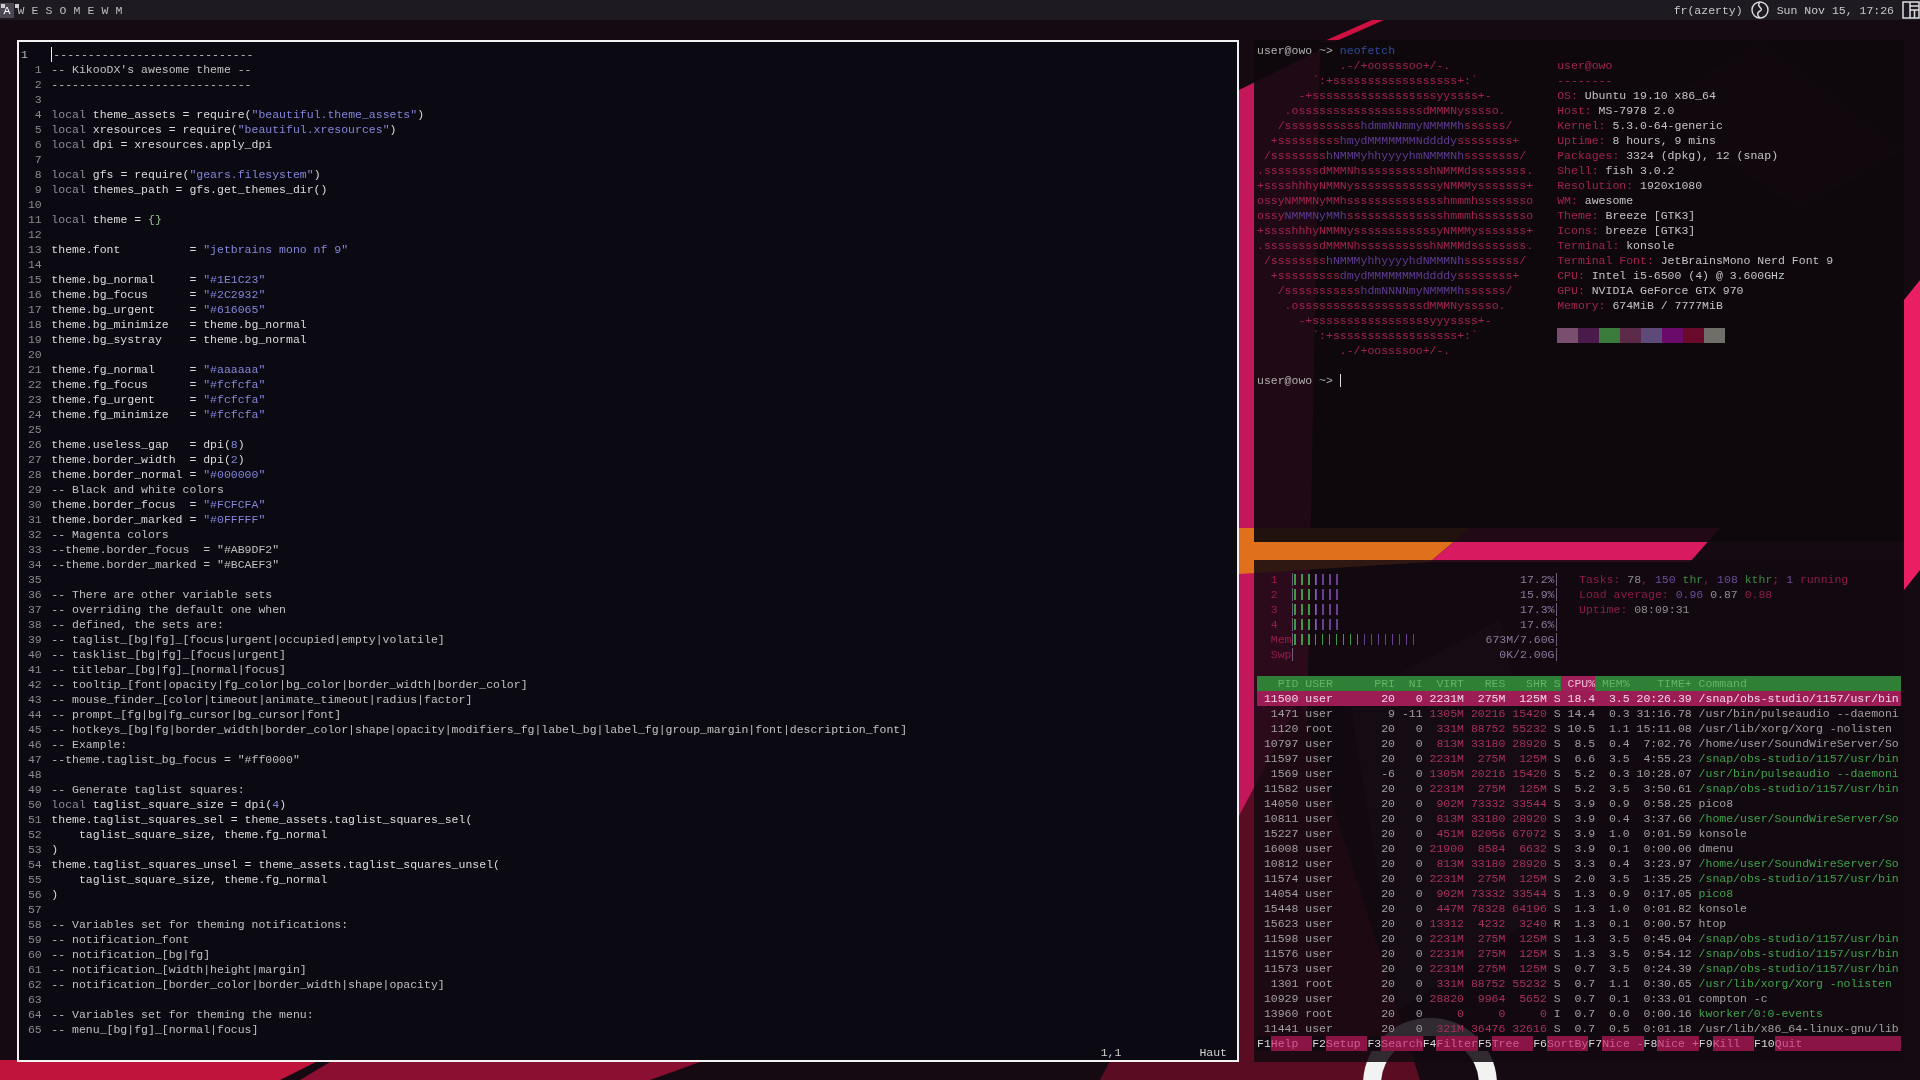 The height and width of the screenshot is (1080, 1920). I want to click on table-cell-text: 3.9, so click(1584, 848).